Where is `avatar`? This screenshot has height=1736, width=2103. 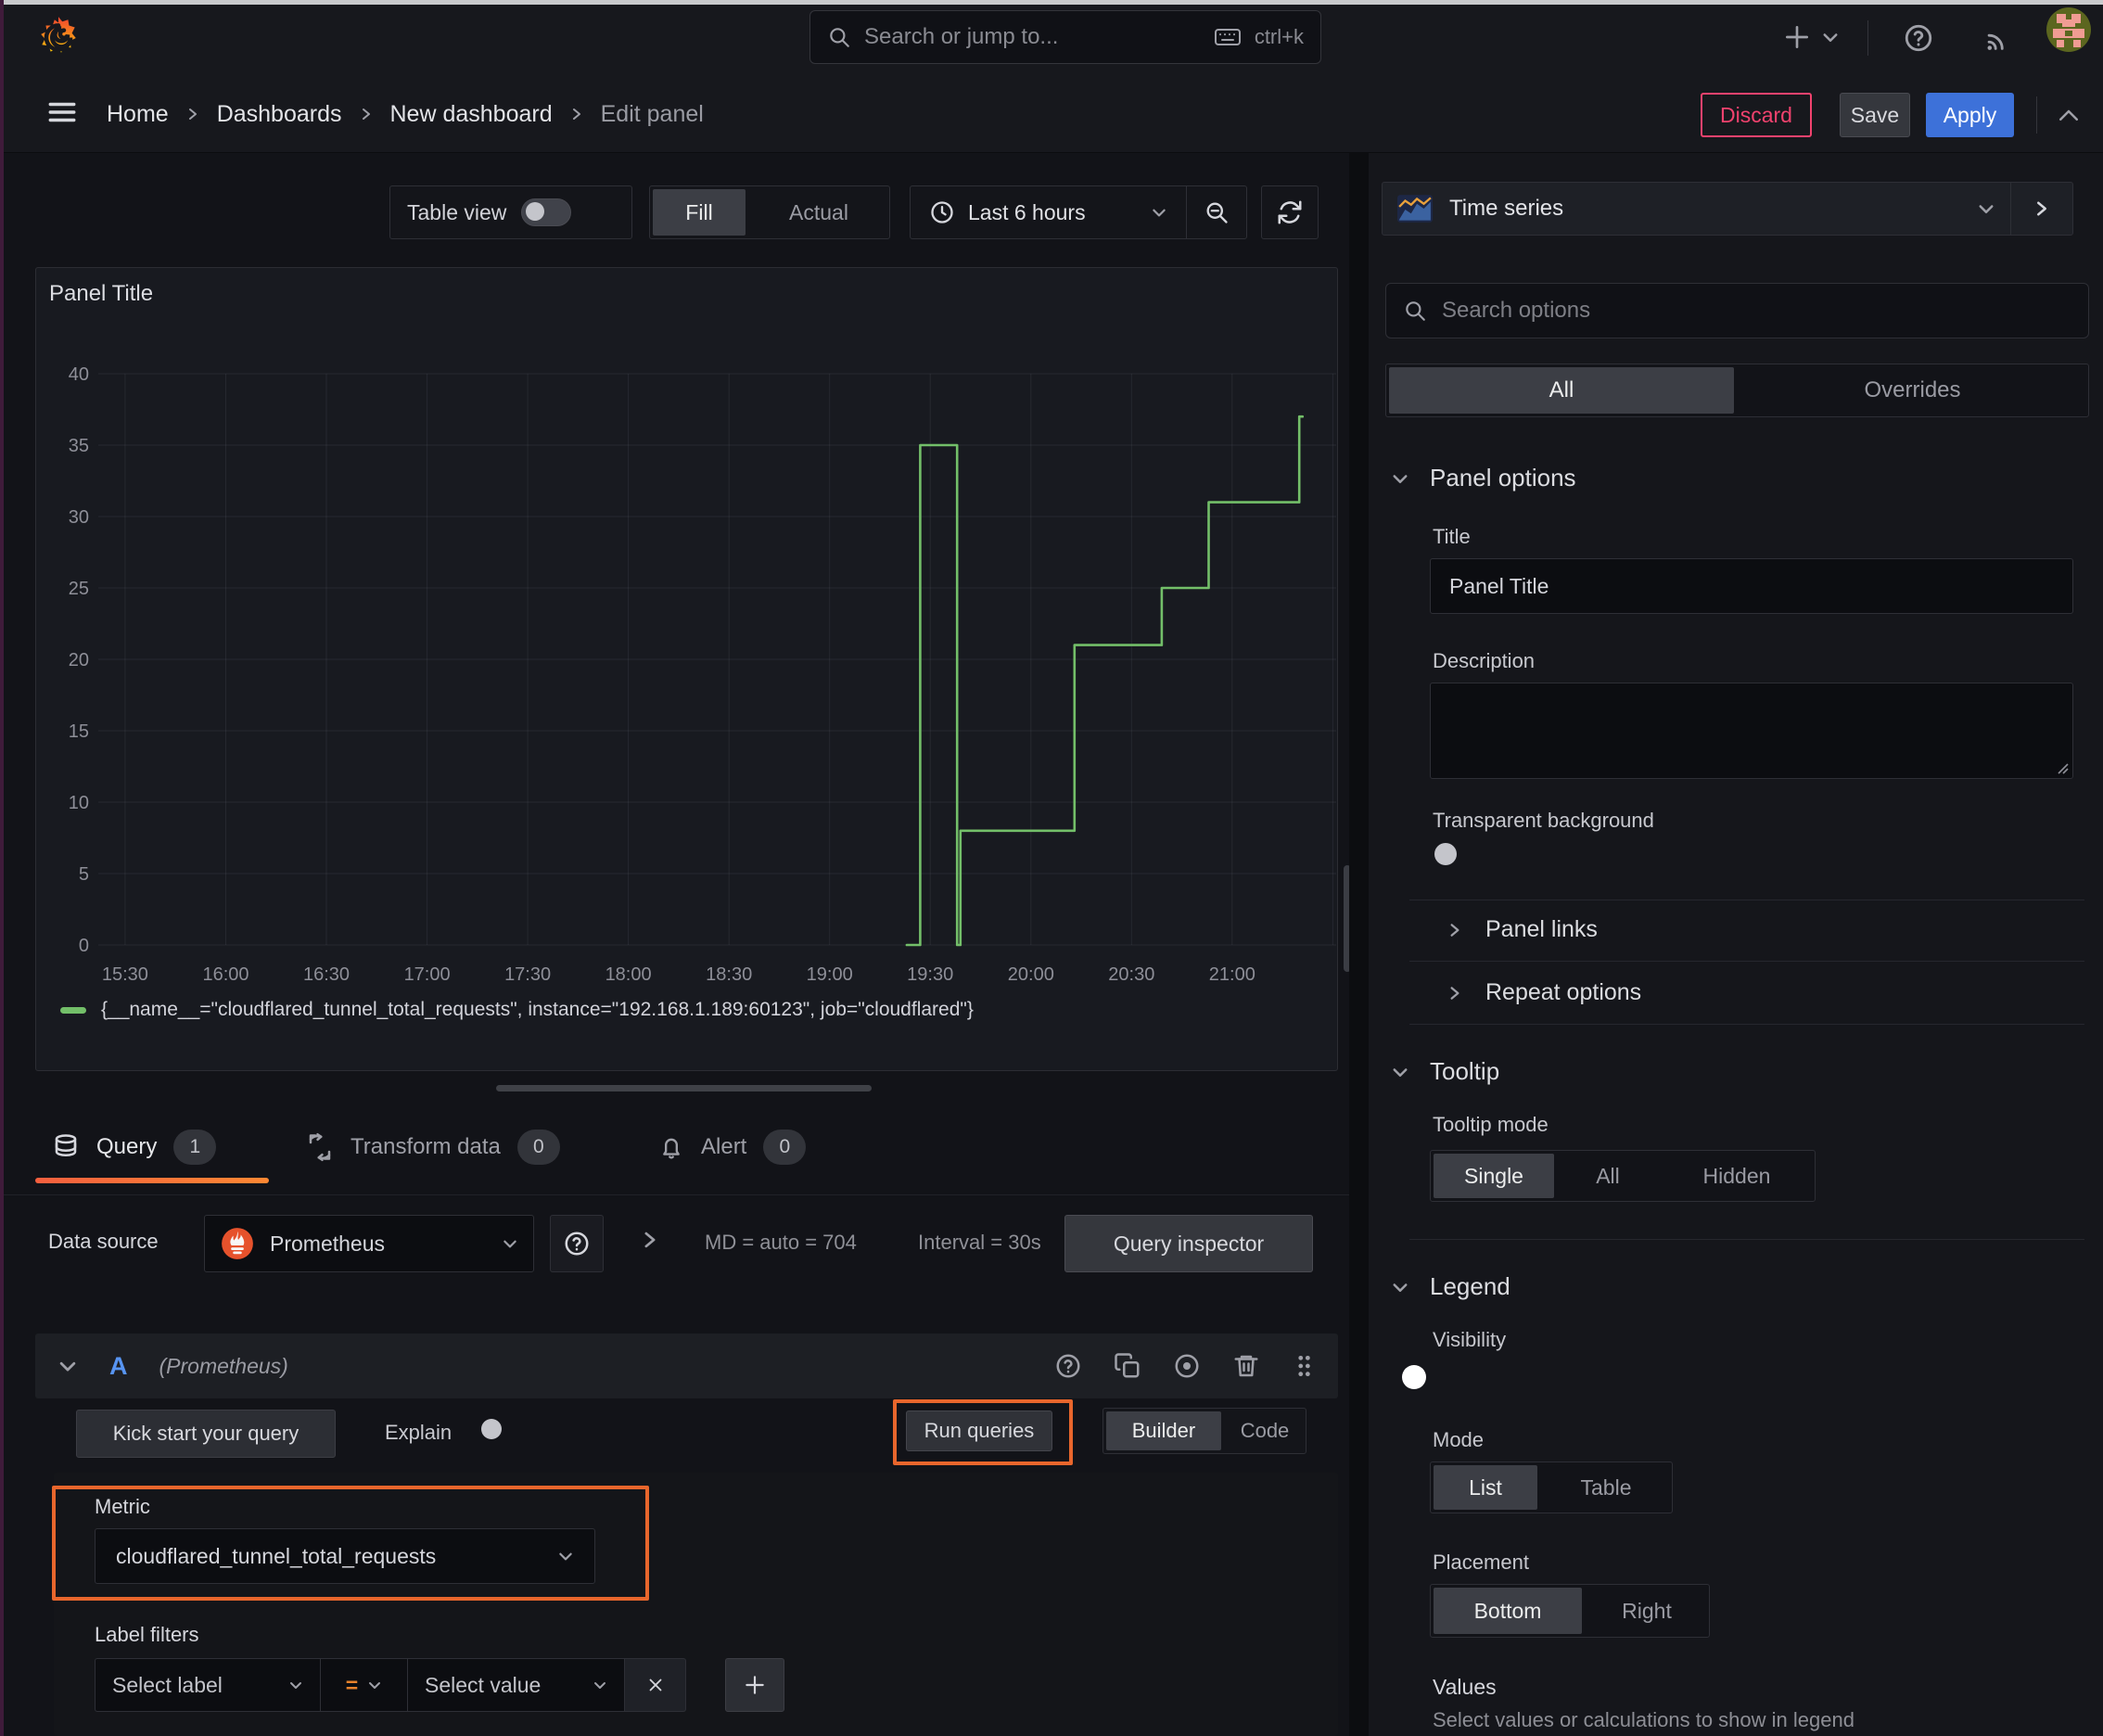 avatar is located at coordinates (2069, 29).